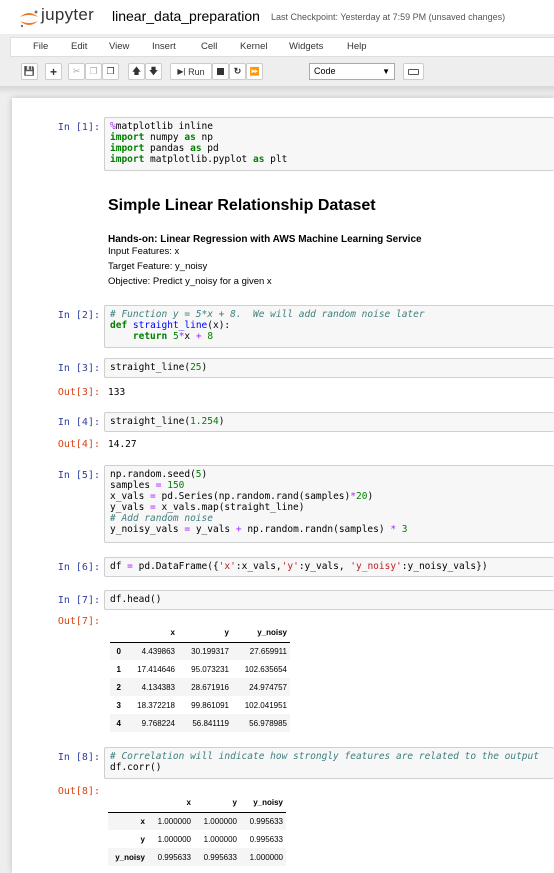 The height and width of the screenshot is (873, 554). I want to click on cut-button: ✂, so click(76, 71).